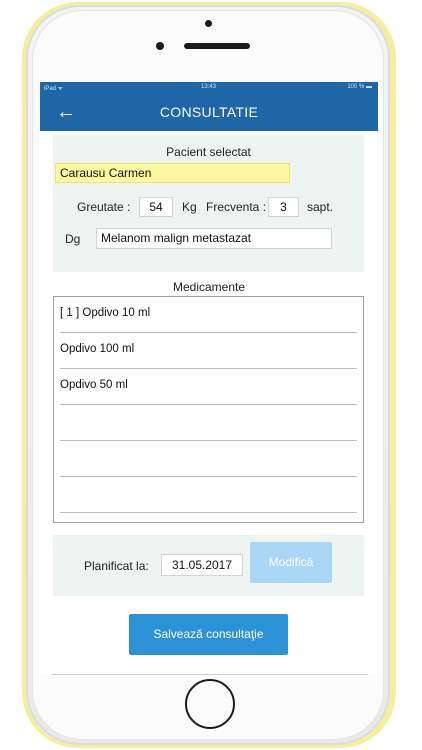  Describe the element at coordinates (73, 239) in the screenshot. I see `diagnosis-label: Dg` at that location.